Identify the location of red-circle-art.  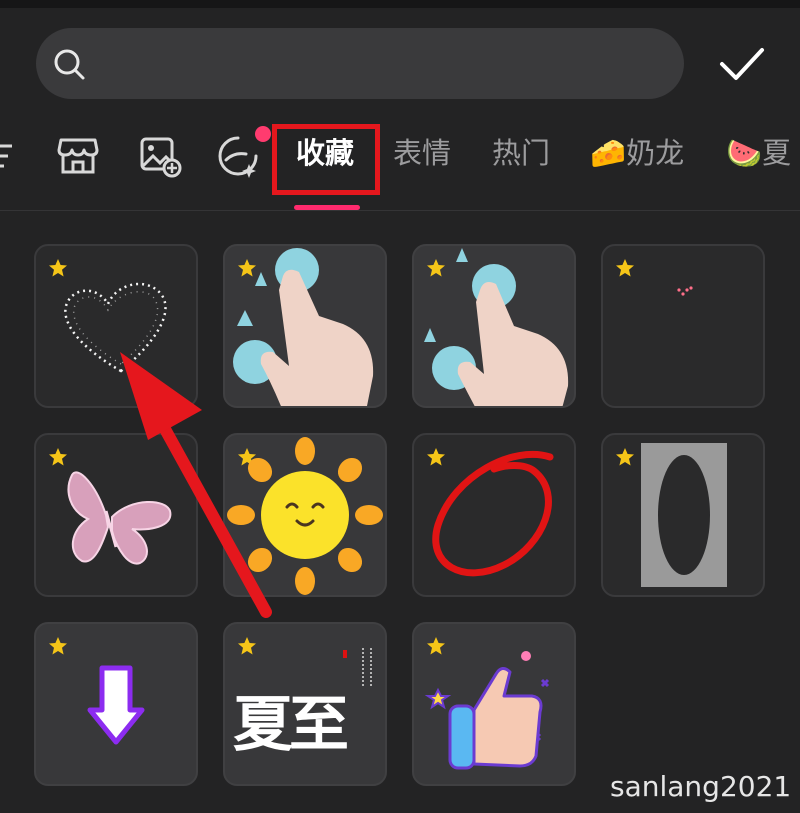
(493, 513).